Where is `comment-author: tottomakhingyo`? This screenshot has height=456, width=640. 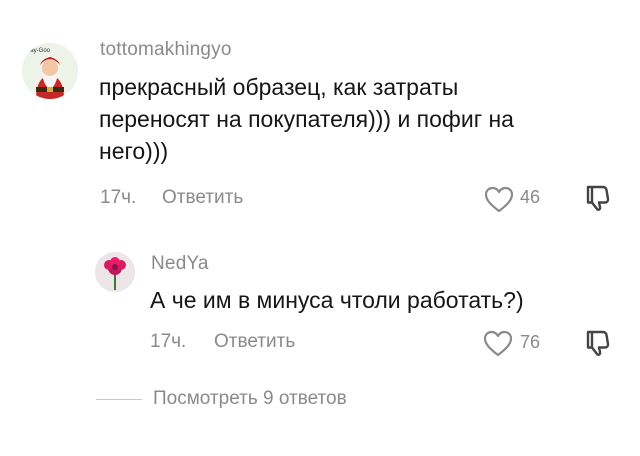 comment-author: tottomakhingyo is located at coordinates (166, 50).